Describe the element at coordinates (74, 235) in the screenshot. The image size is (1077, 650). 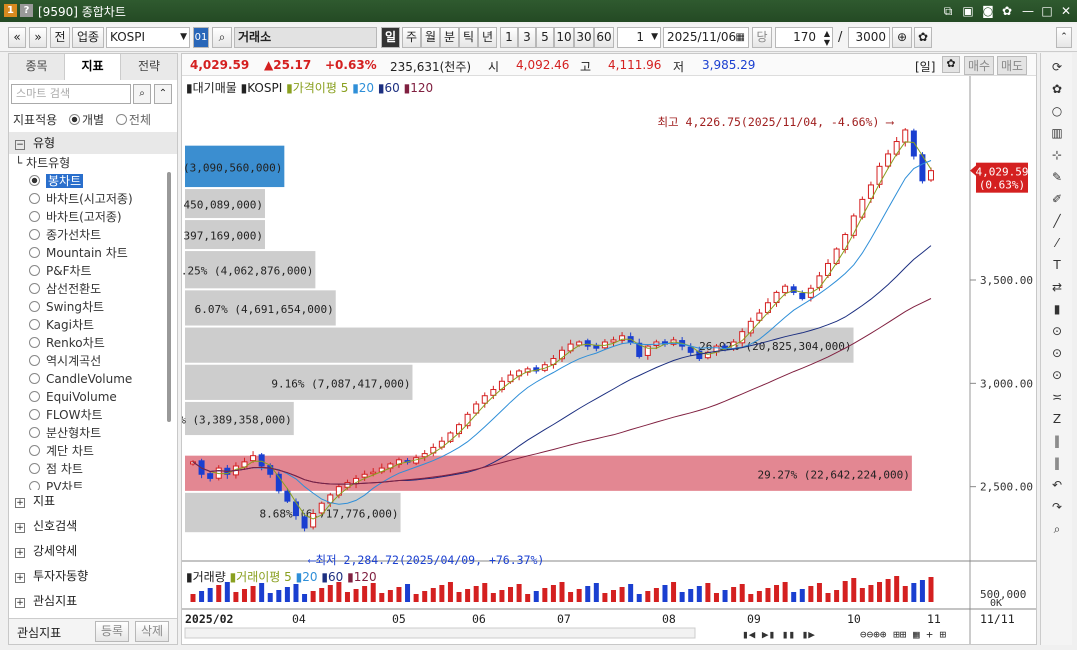
I see `chart-type-label: 종가선차트` at that location.